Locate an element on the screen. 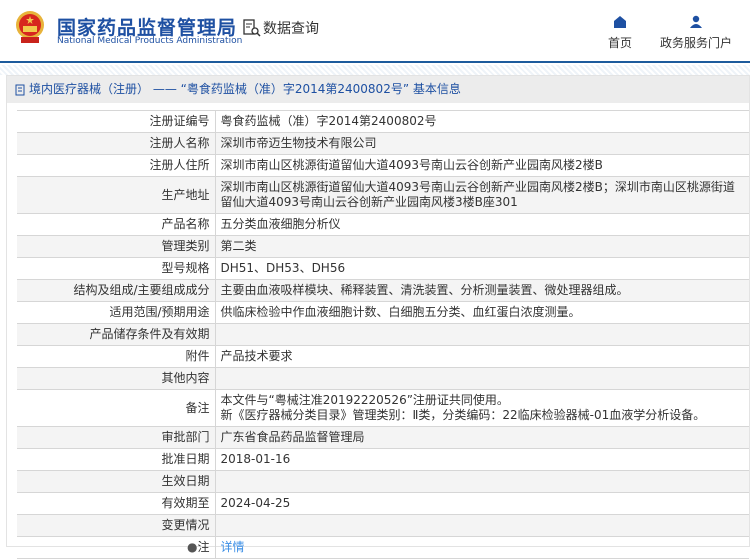 This screenshot has width=750, height=559. table-row: 适用范围/预期用途 供临床检验中作血液细胞计数、白细胞五分类、血红蛋白浓度测量。 is located at coordinates (383, 312).